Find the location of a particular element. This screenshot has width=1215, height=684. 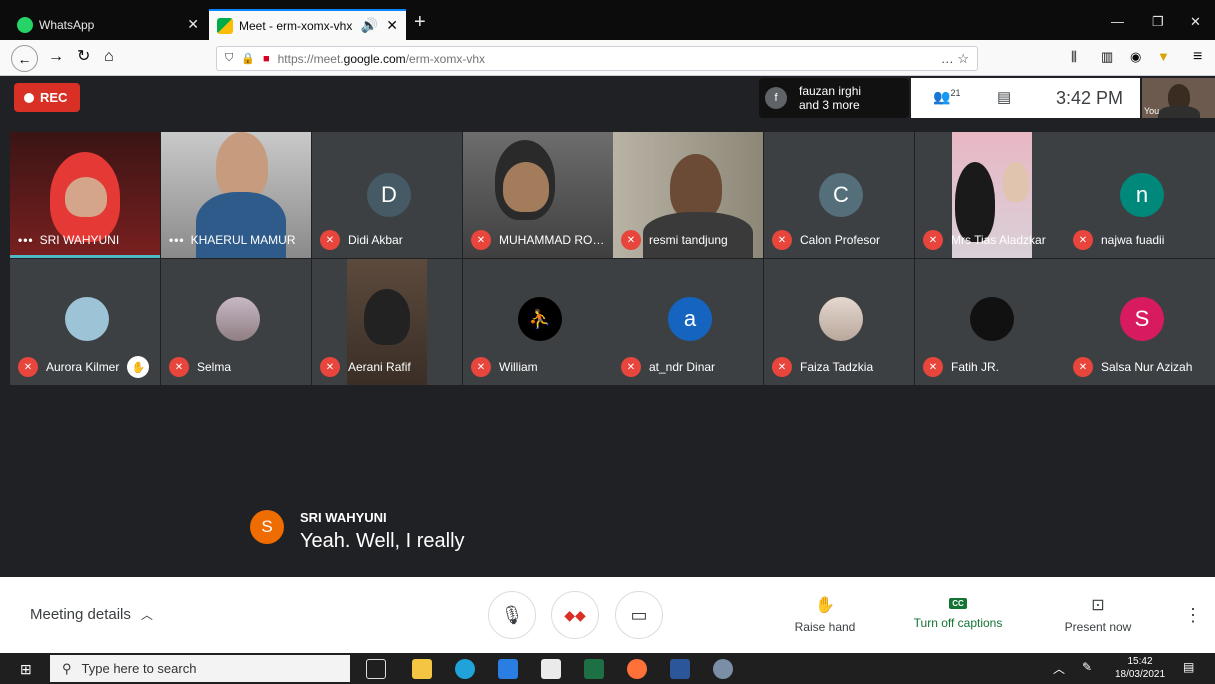

task-view-icon is located at coordinates (376, 669).